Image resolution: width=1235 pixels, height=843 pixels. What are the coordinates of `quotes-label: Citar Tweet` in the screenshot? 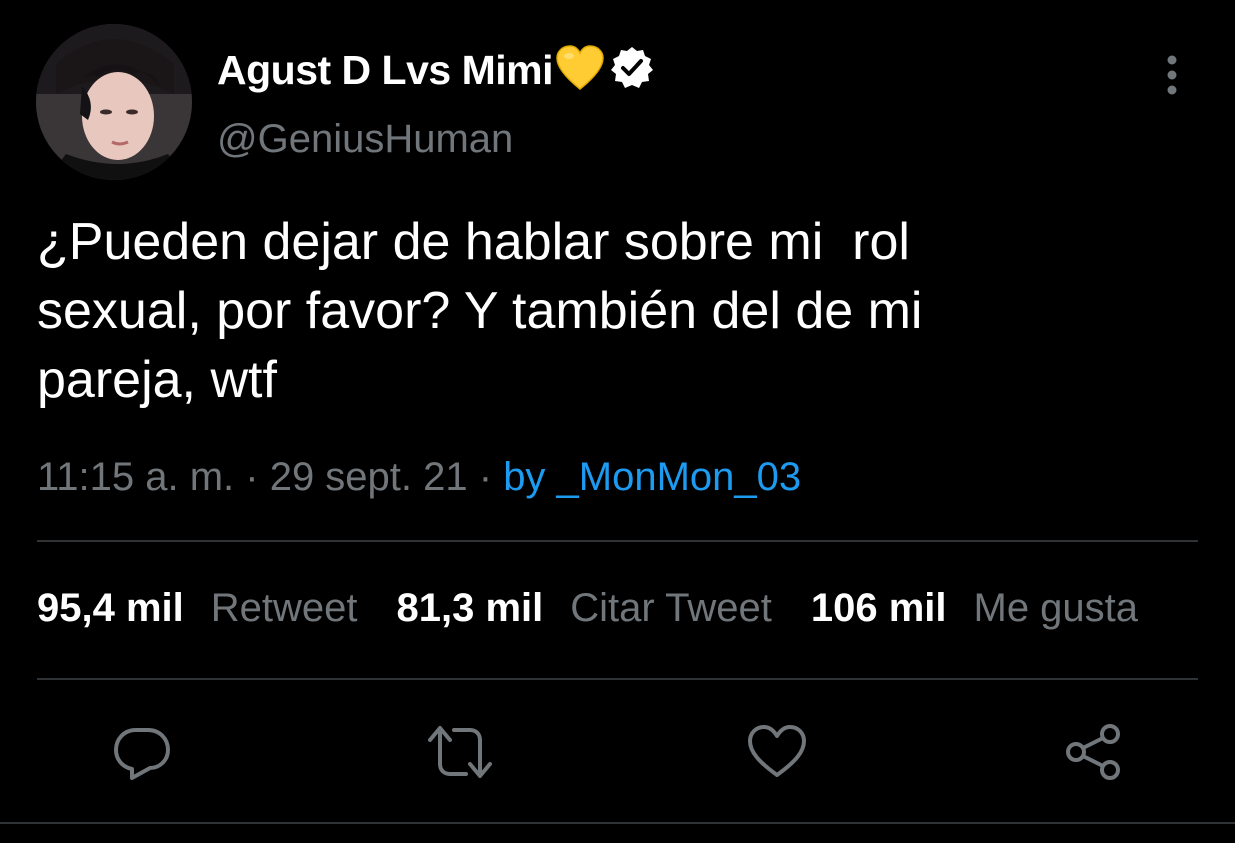 It's located at (671, 608).